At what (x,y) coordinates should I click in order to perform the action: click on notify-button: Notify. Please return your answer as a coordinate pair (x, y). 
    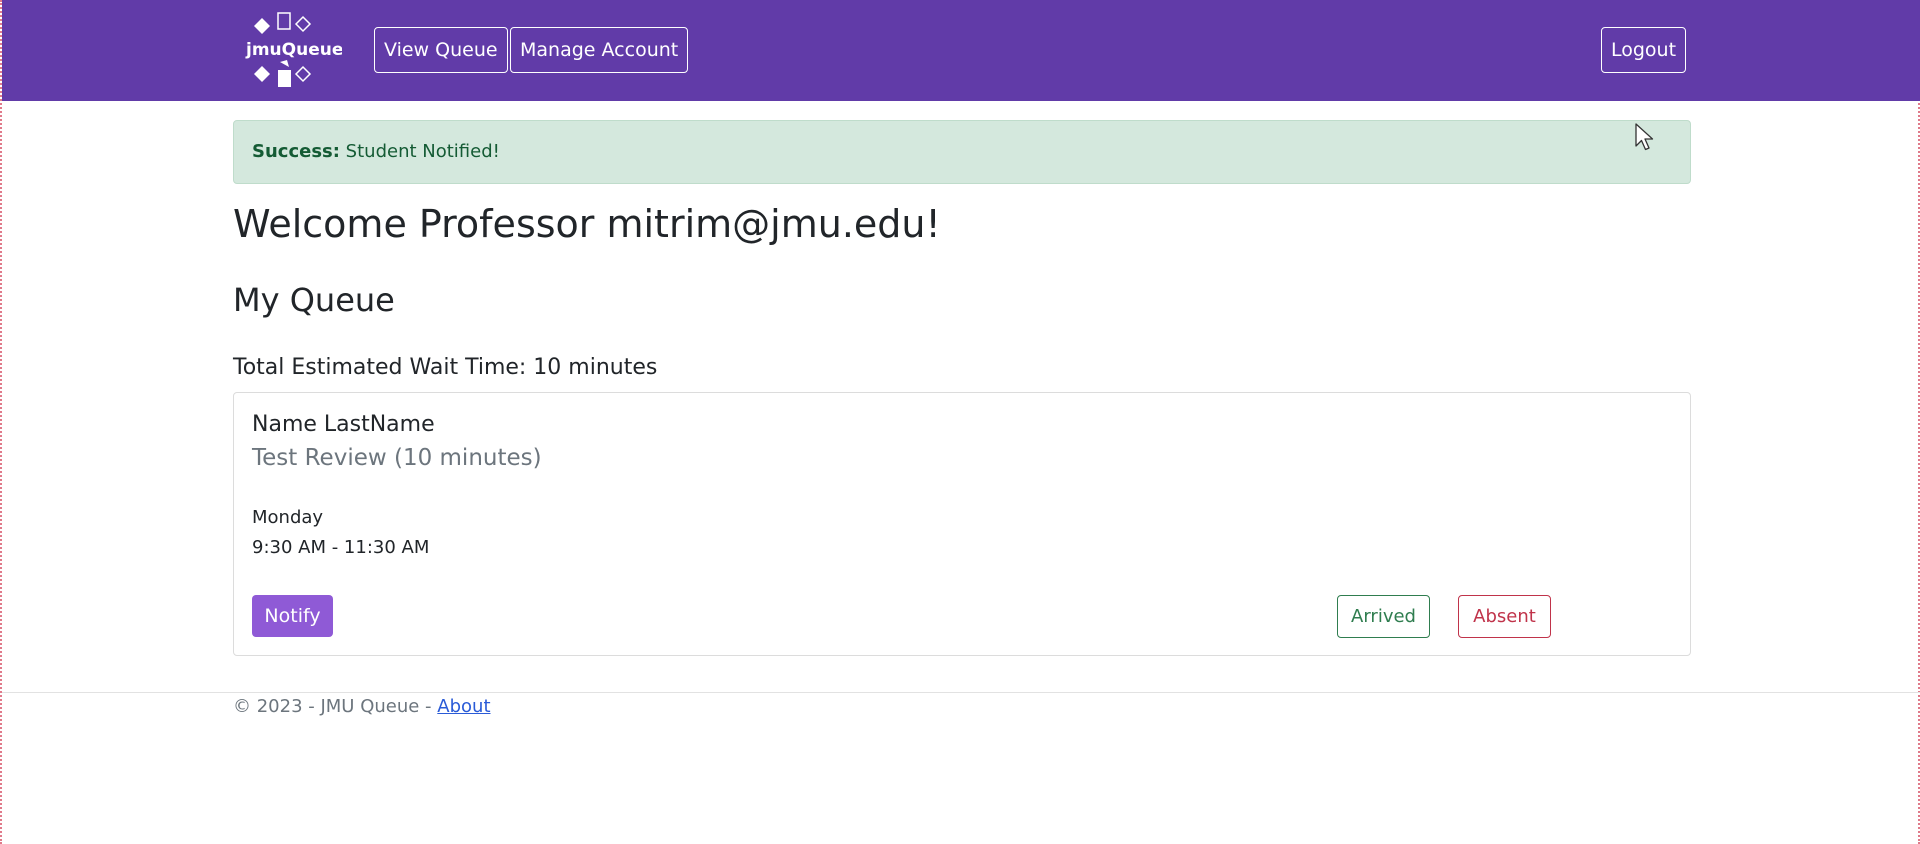
    Looking at the image, I should click on (292, 616).